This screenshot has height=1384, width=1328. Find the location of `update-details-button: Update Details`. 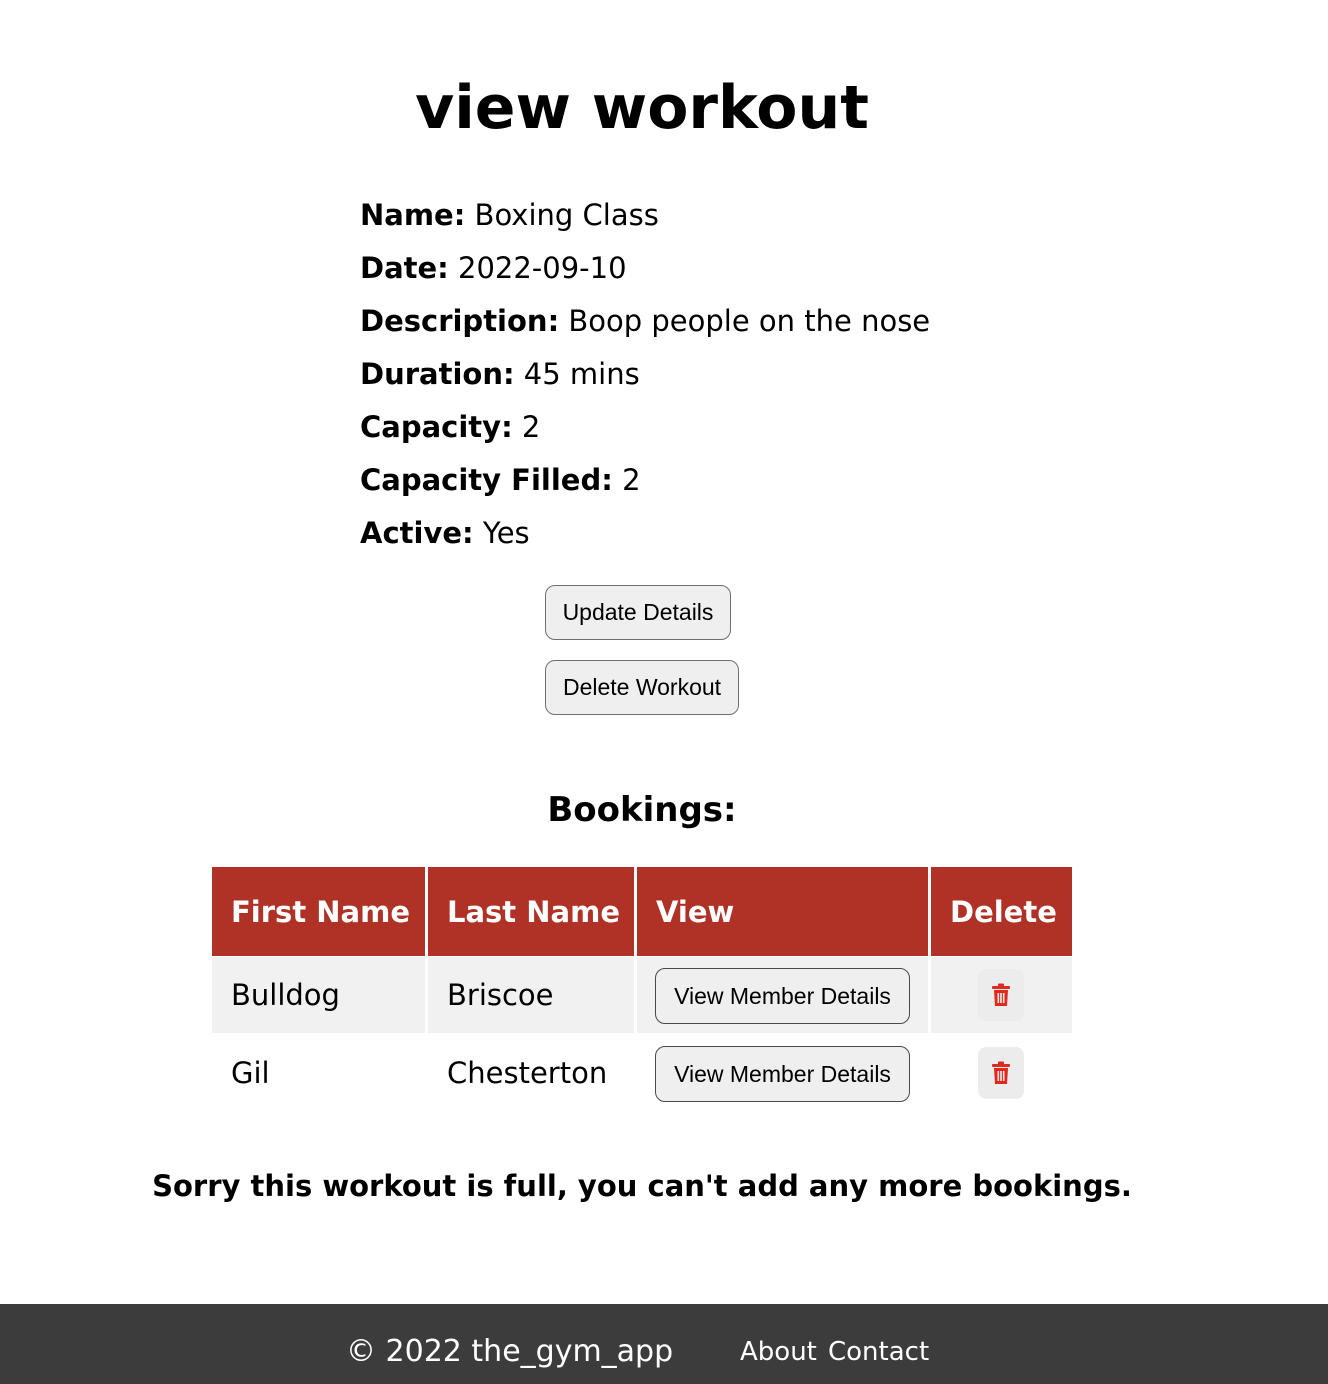

update-details-button: Update Details is located at coordinates (638, 612).